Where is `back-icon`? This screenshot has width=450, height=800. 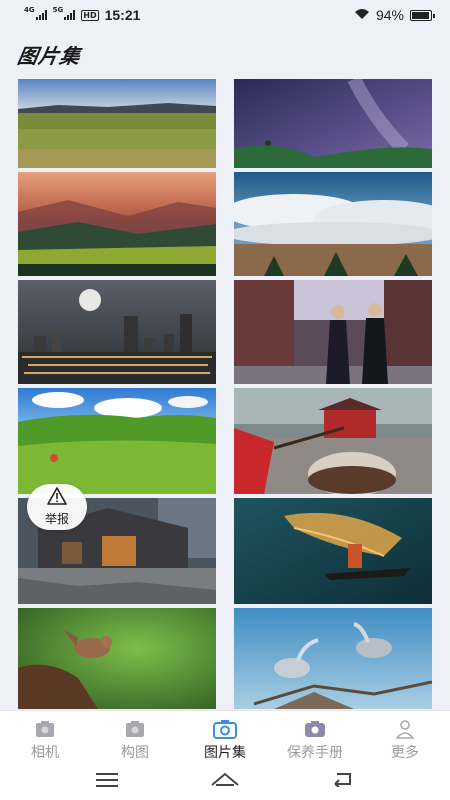 back-icon is located at coordinates (343, 781).